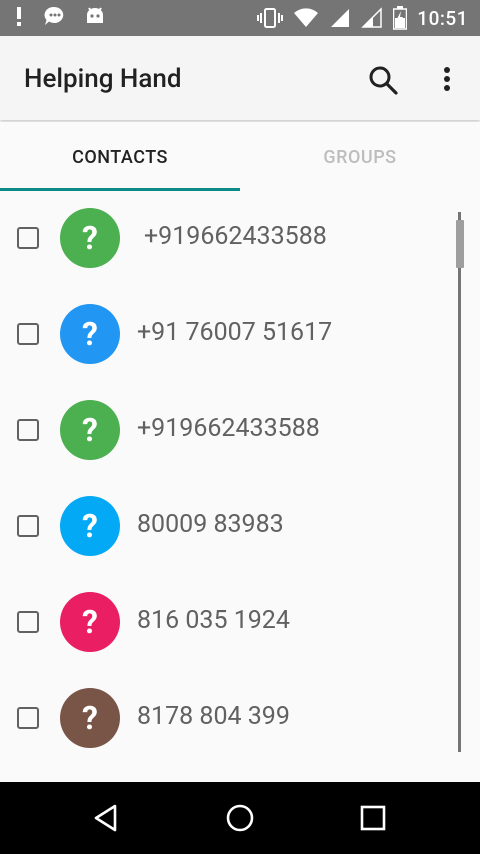  I want to click on contact-row: ? +91 76007 51617, so click(240, 336).